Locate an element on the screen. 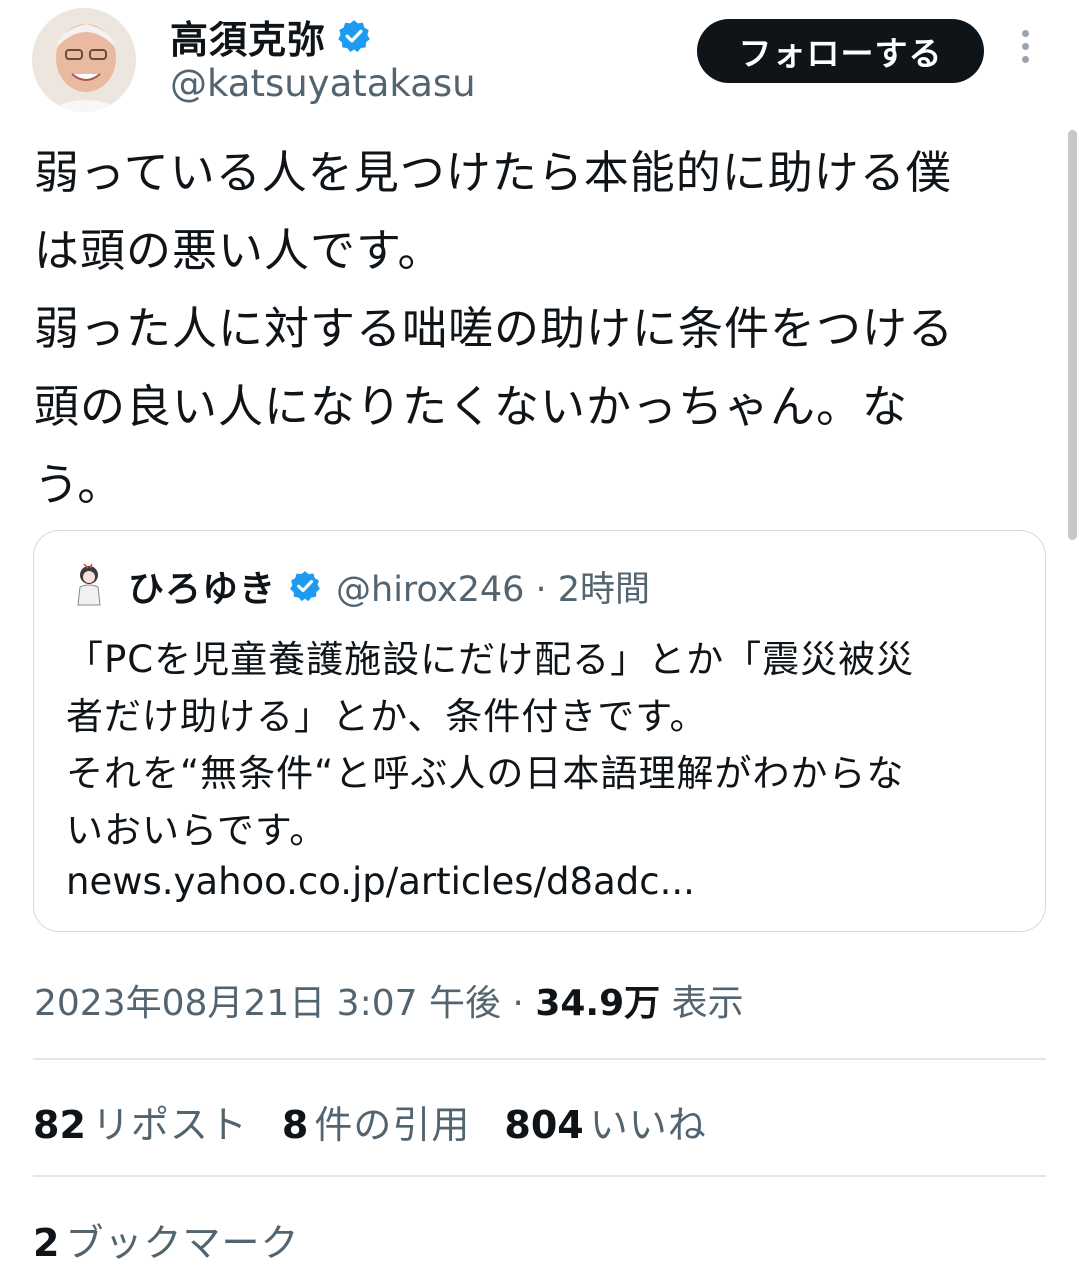 Image resolution: width=1079 pixels, height=1269 pixels. follow-button: フォローする is located at coordinates (840, 51).